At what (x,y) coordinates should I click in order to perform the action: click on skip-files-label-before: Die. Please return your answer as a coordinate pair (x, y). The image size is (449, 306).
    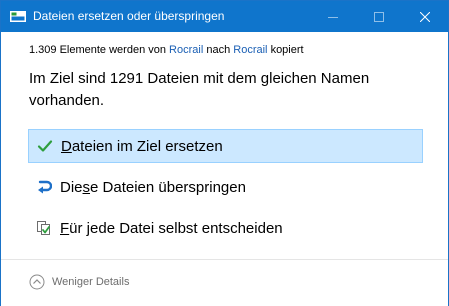
    Looking at the image, I should click on (71, 187).